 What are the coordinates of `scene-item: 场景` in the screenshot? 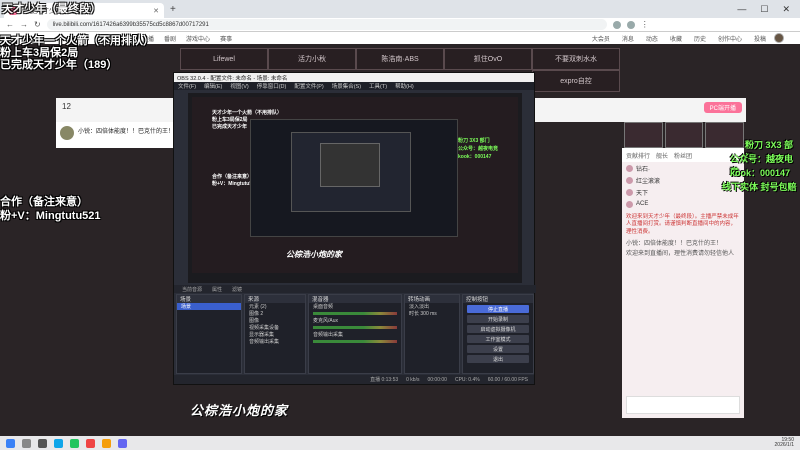 It's located at (209, 306).